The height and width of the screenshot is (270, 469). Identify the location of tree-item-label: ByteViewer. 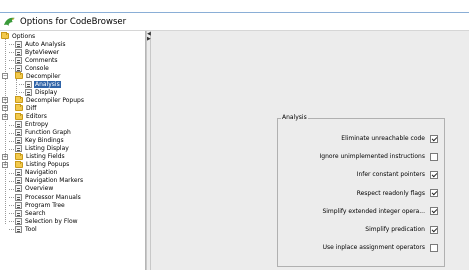
(42, 52).